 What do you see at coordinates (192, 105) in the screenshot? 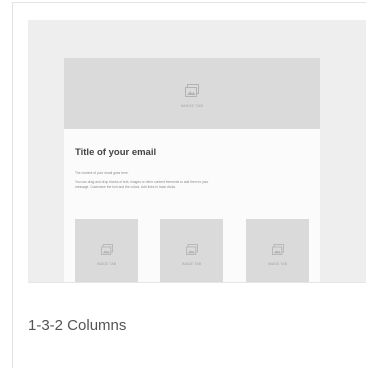
I see `hero-image-label: IMAGE TAB` at bounding box center [192, 105].